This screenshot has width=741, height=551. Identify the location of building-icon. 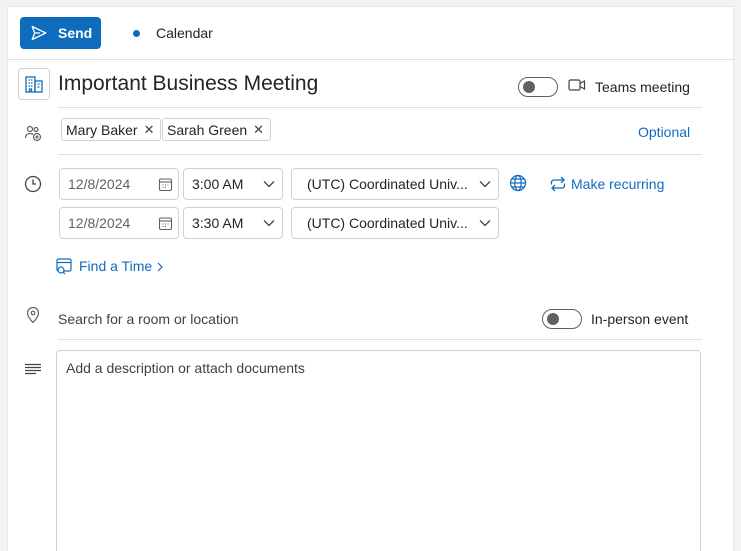
(34, 84).